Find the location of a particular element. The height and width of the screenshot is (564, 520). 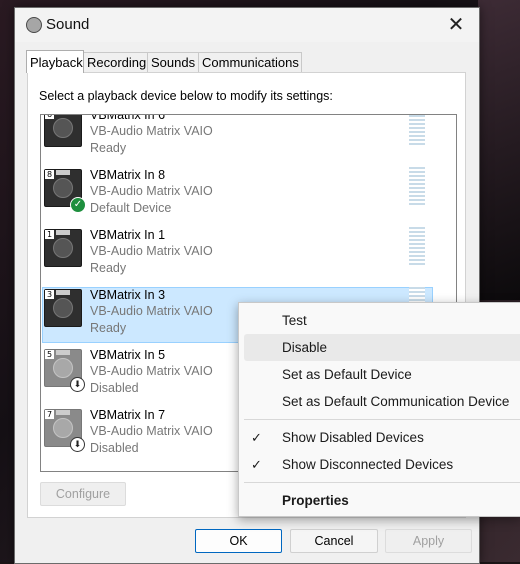

device-name: VBMatrix In 7 is located at coordinates (128, 415).